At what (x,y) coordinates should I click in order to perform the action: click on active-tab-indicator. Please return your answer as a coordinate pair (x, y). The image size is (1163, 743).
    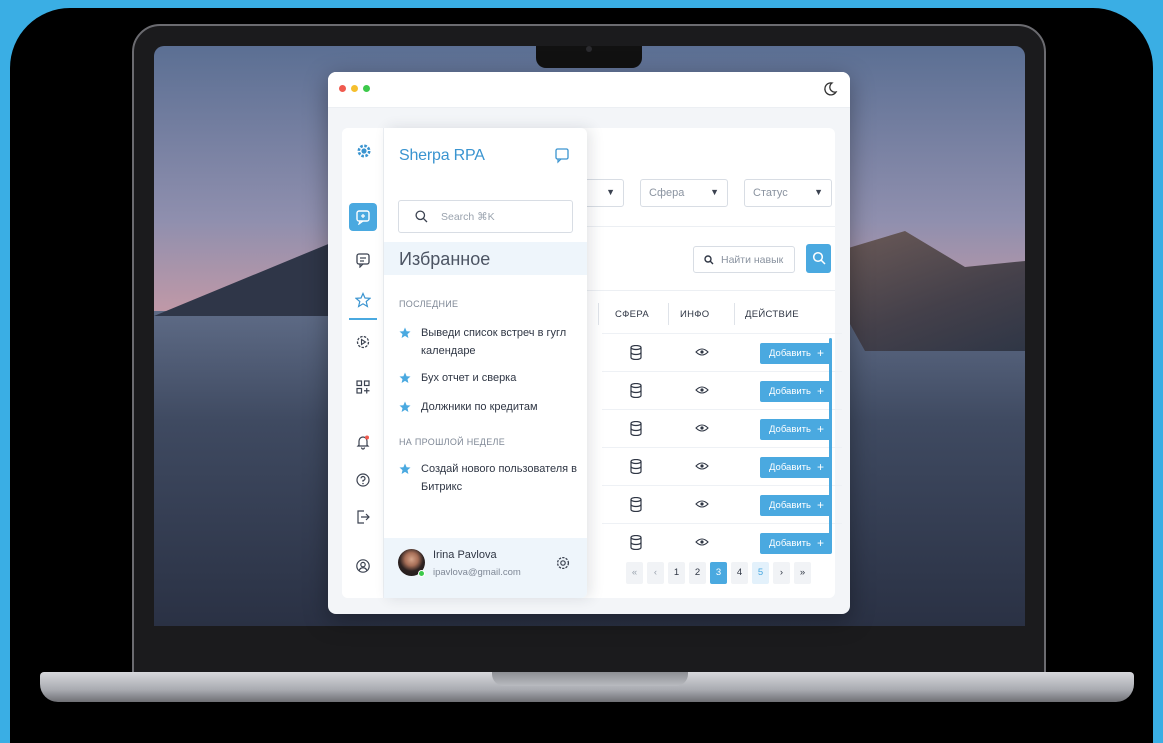
    Looking at the image, I should click on (363, 319).